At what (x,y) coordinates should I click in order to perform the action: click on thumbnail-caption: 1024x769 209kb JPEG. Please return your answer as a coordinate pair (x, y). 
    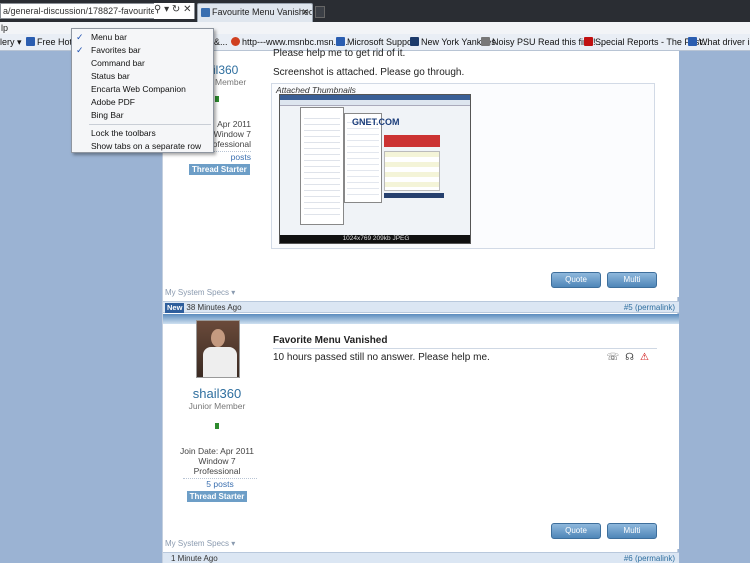
    Looking at the image, I should click on (375, 239).